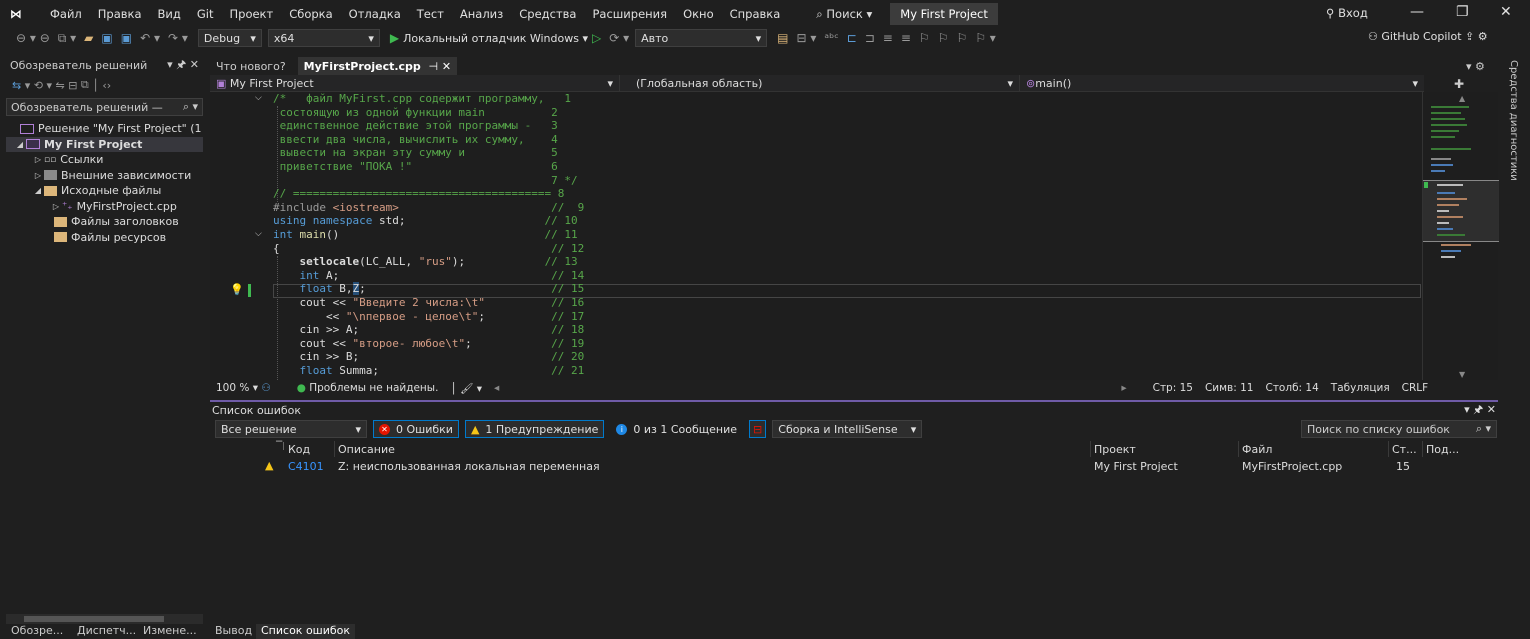  Describe the element at coordinates (375, 14) in the screenshot. I see `menu-debug: Отладка` at that location.